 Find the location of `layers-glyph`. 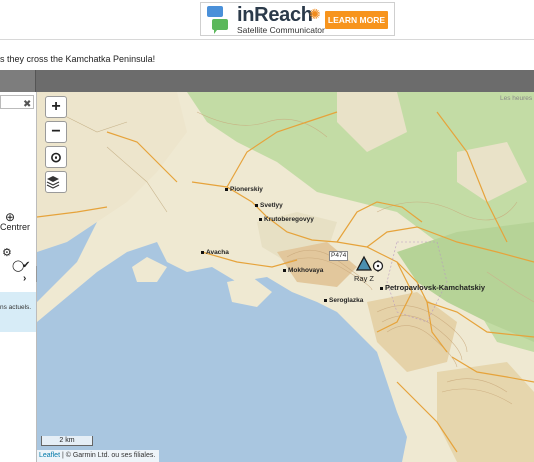

layers-glyph is located at coordinates (53, 182).